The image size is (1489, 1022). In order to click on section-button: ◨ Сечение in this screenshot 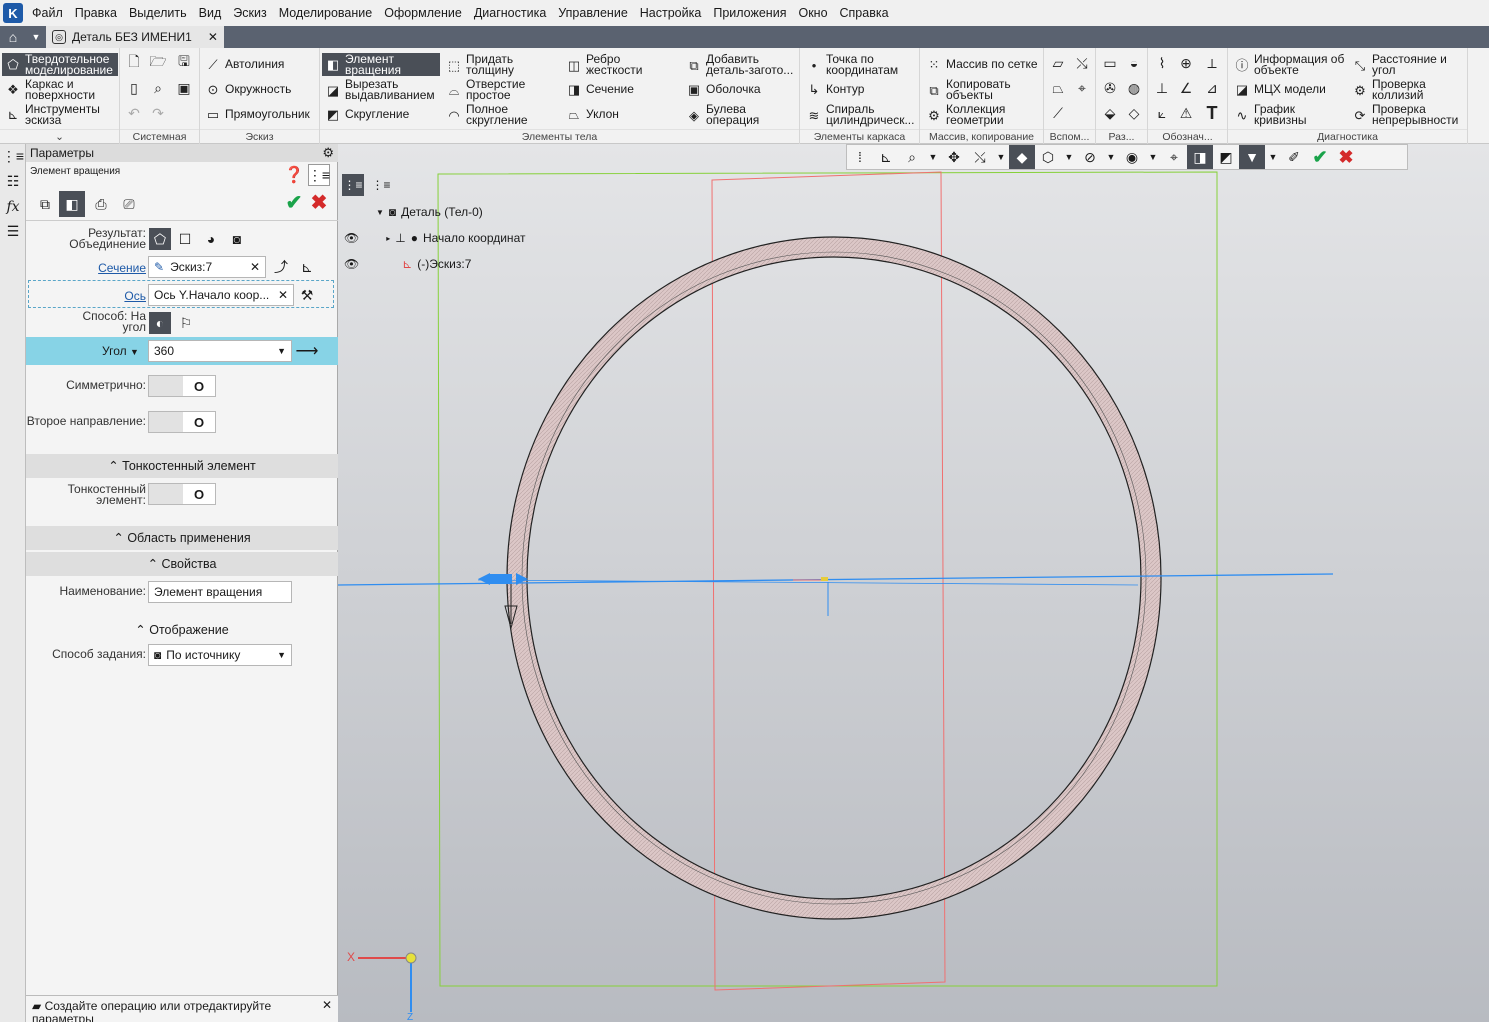, I will do `click(600, 89)`.